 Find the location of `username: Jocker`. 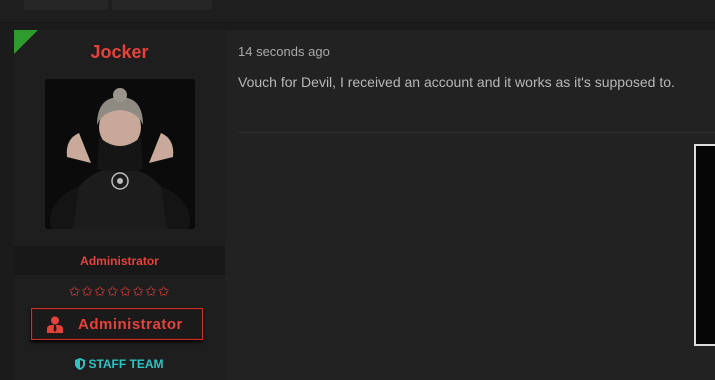

username: Jocker is located at coordinates (119, 52).